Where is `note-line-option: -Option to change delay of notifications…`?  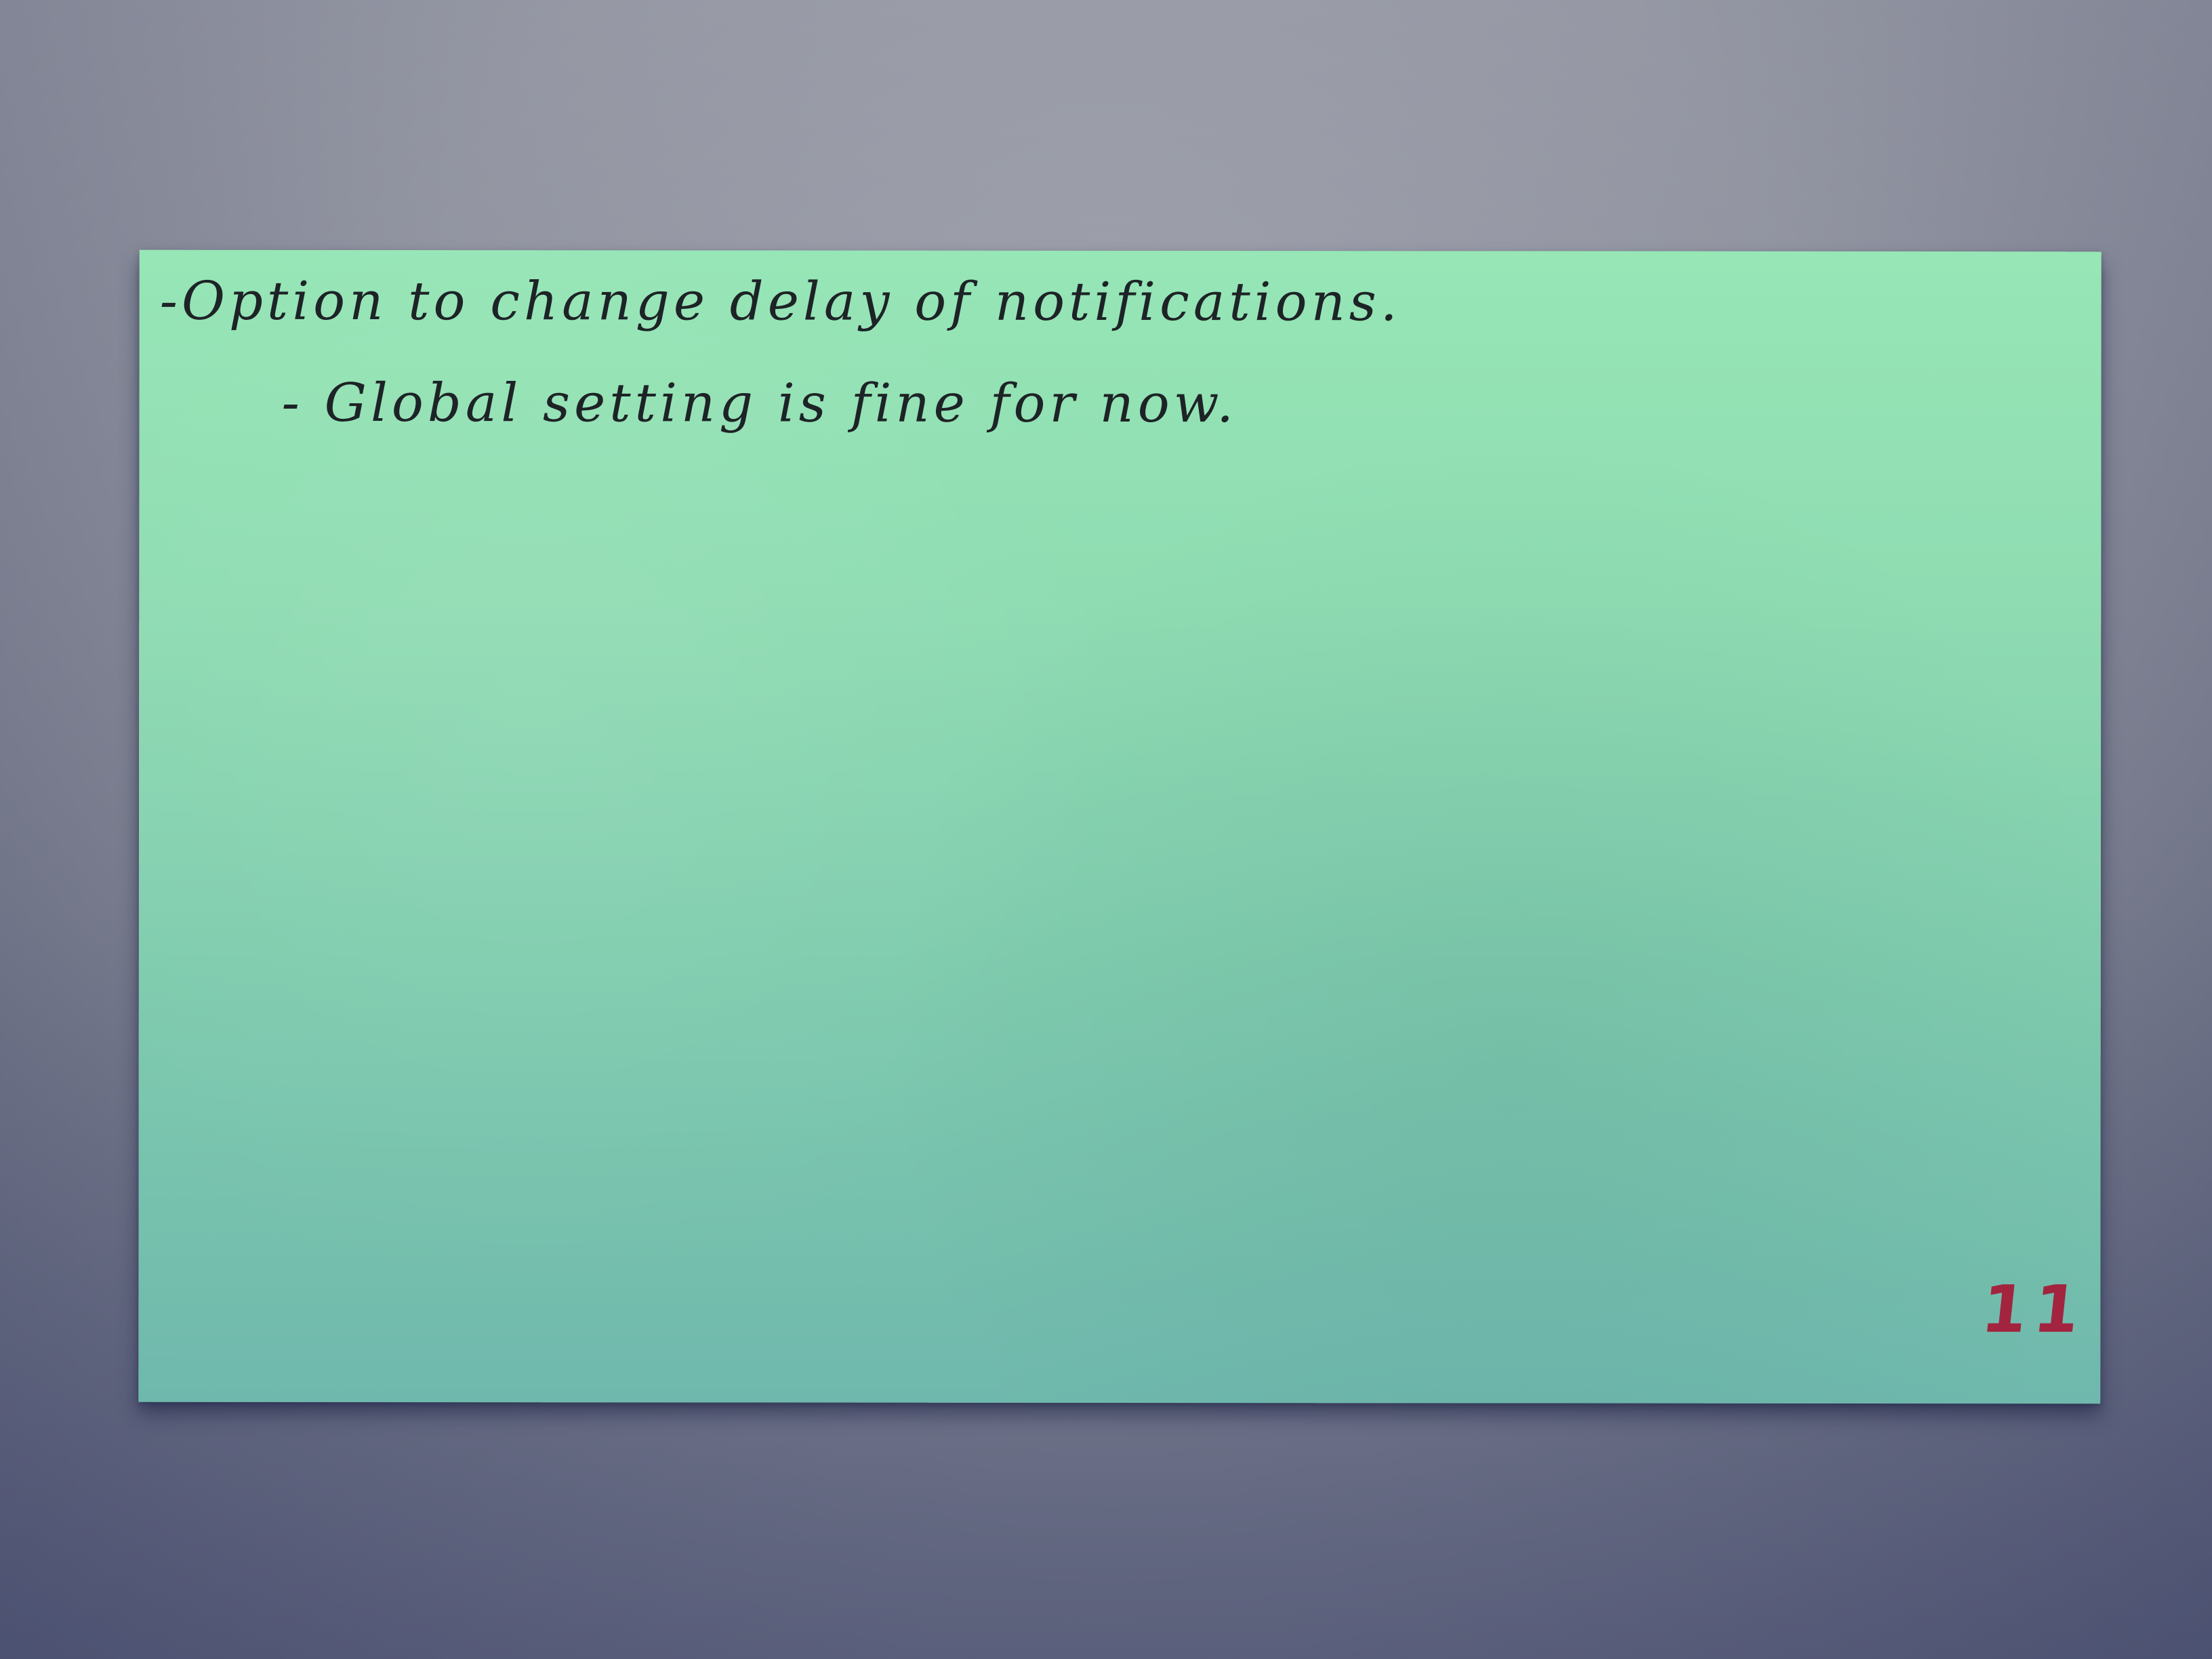
note-line-option: -Option to change delay of notifications… is located at coordinates (780, 301).